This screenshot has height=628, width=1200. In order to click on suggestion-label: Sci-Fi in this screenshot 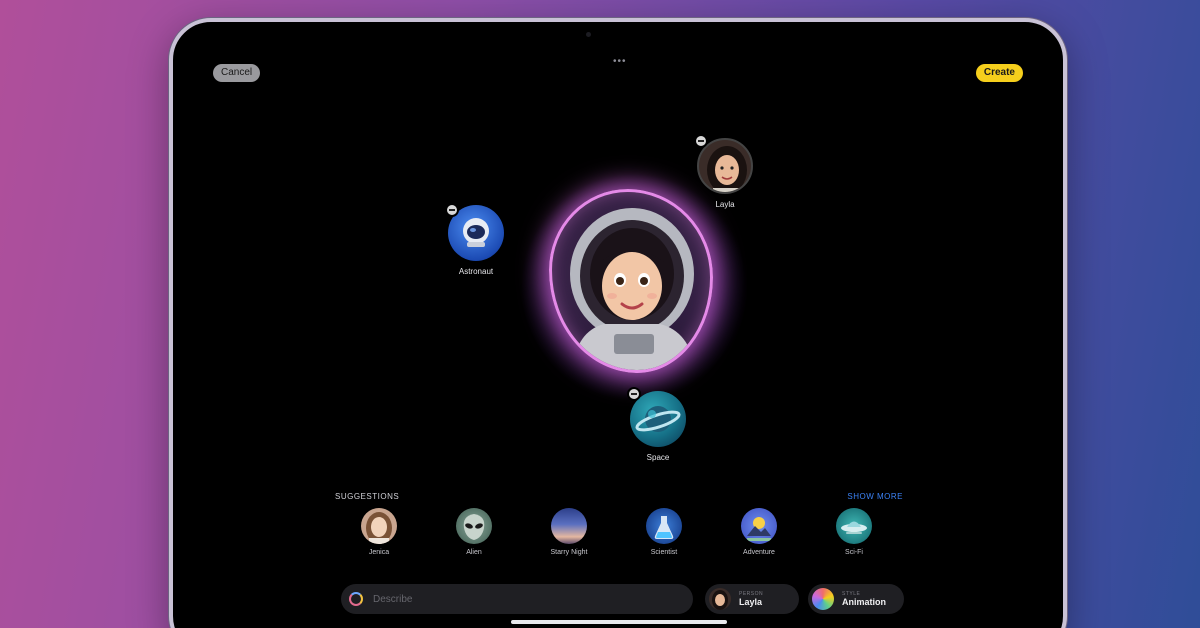, I will do `click(854, 552)`.